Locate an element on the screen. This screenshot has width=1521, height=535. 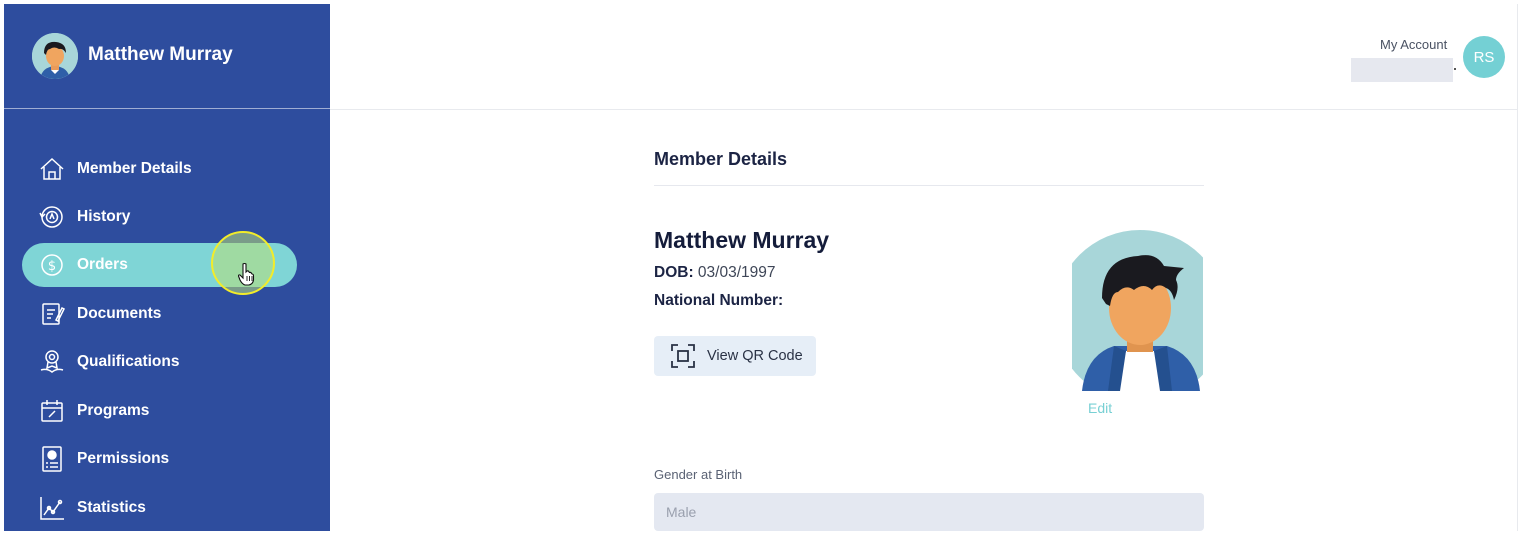
gender-at-birth-label: Gender at Birth is located at coordinates (698, 474).